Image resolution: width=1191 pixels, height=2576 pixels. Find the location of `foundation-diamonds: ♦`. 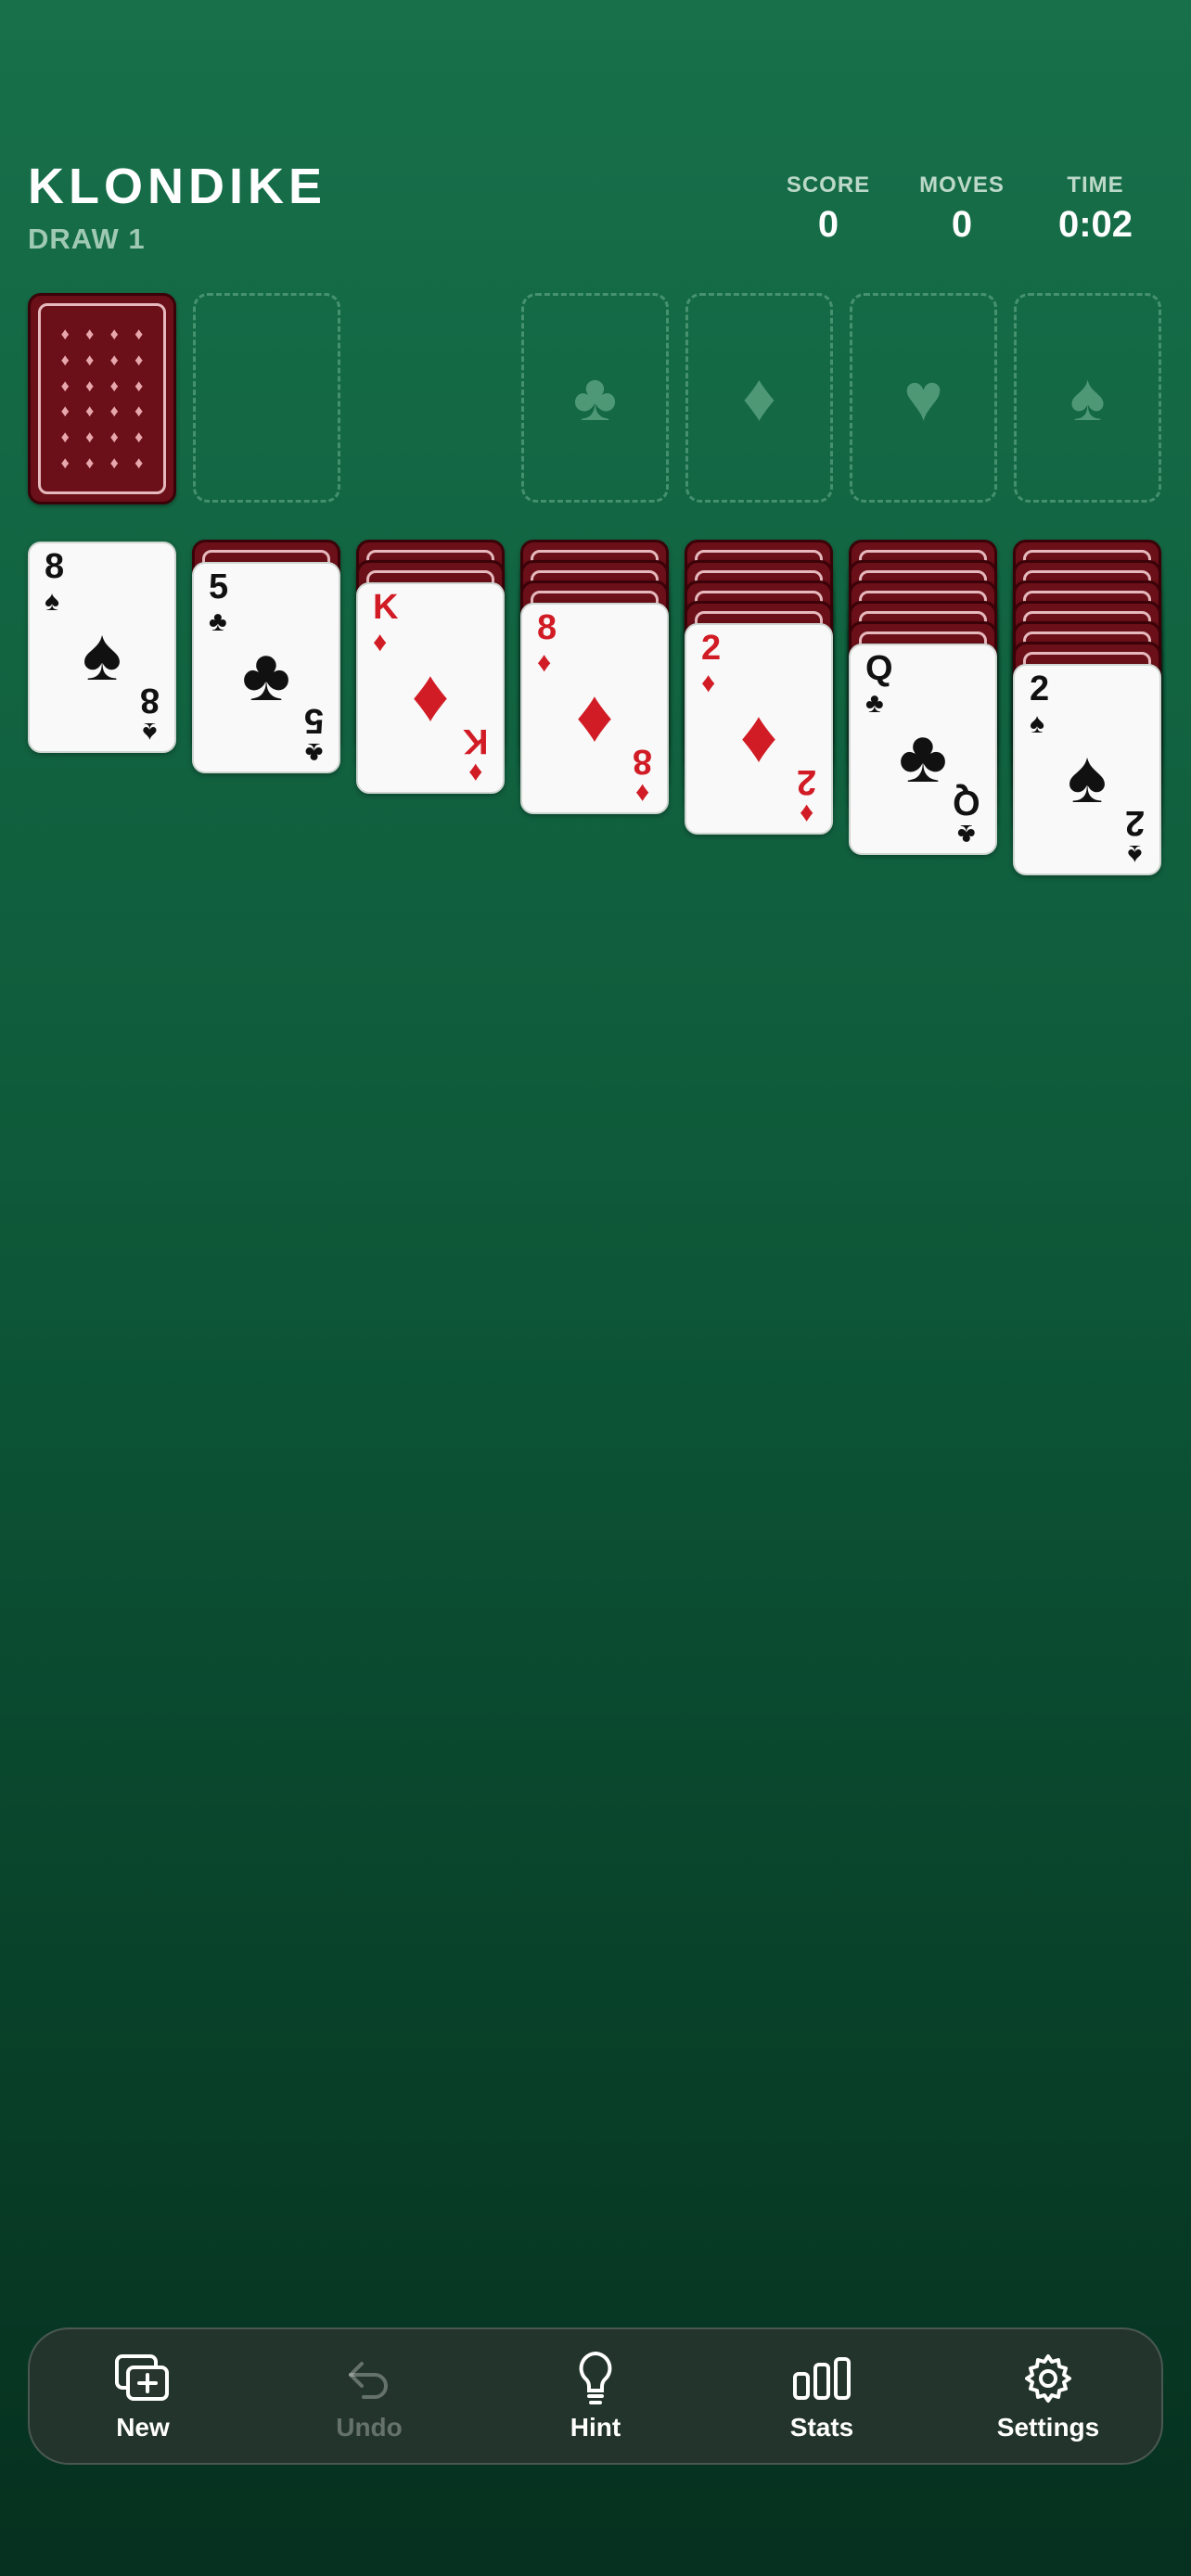

foundation-diamonds: ♦ is located at coordinates (759, 398).